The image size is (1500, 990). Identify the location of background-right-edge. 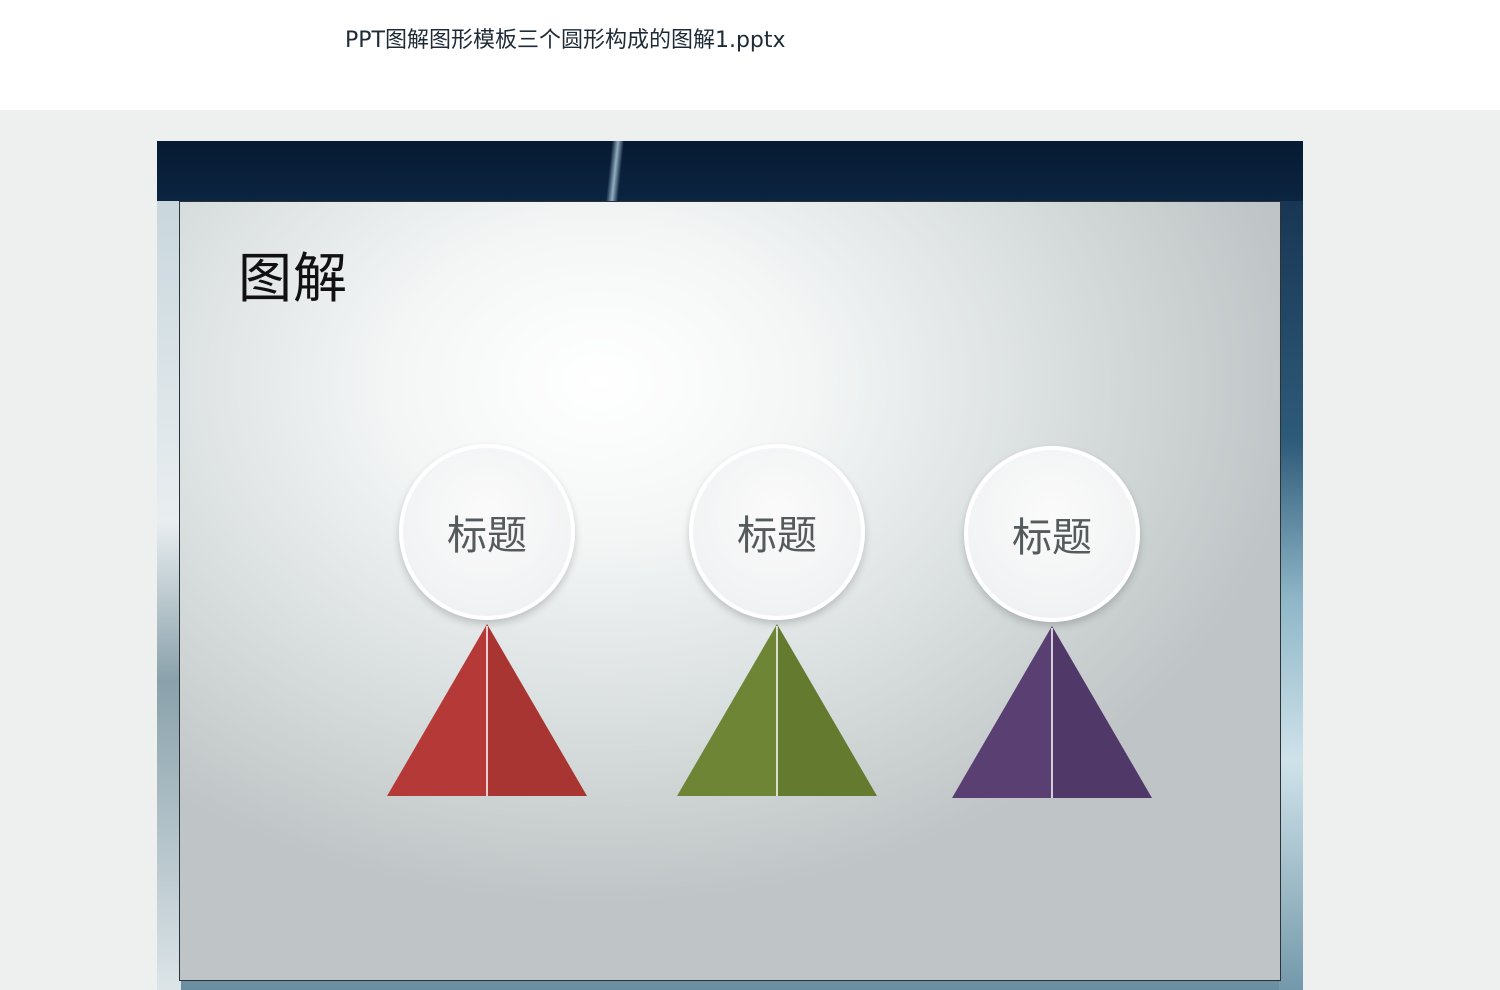
(1291, 595).